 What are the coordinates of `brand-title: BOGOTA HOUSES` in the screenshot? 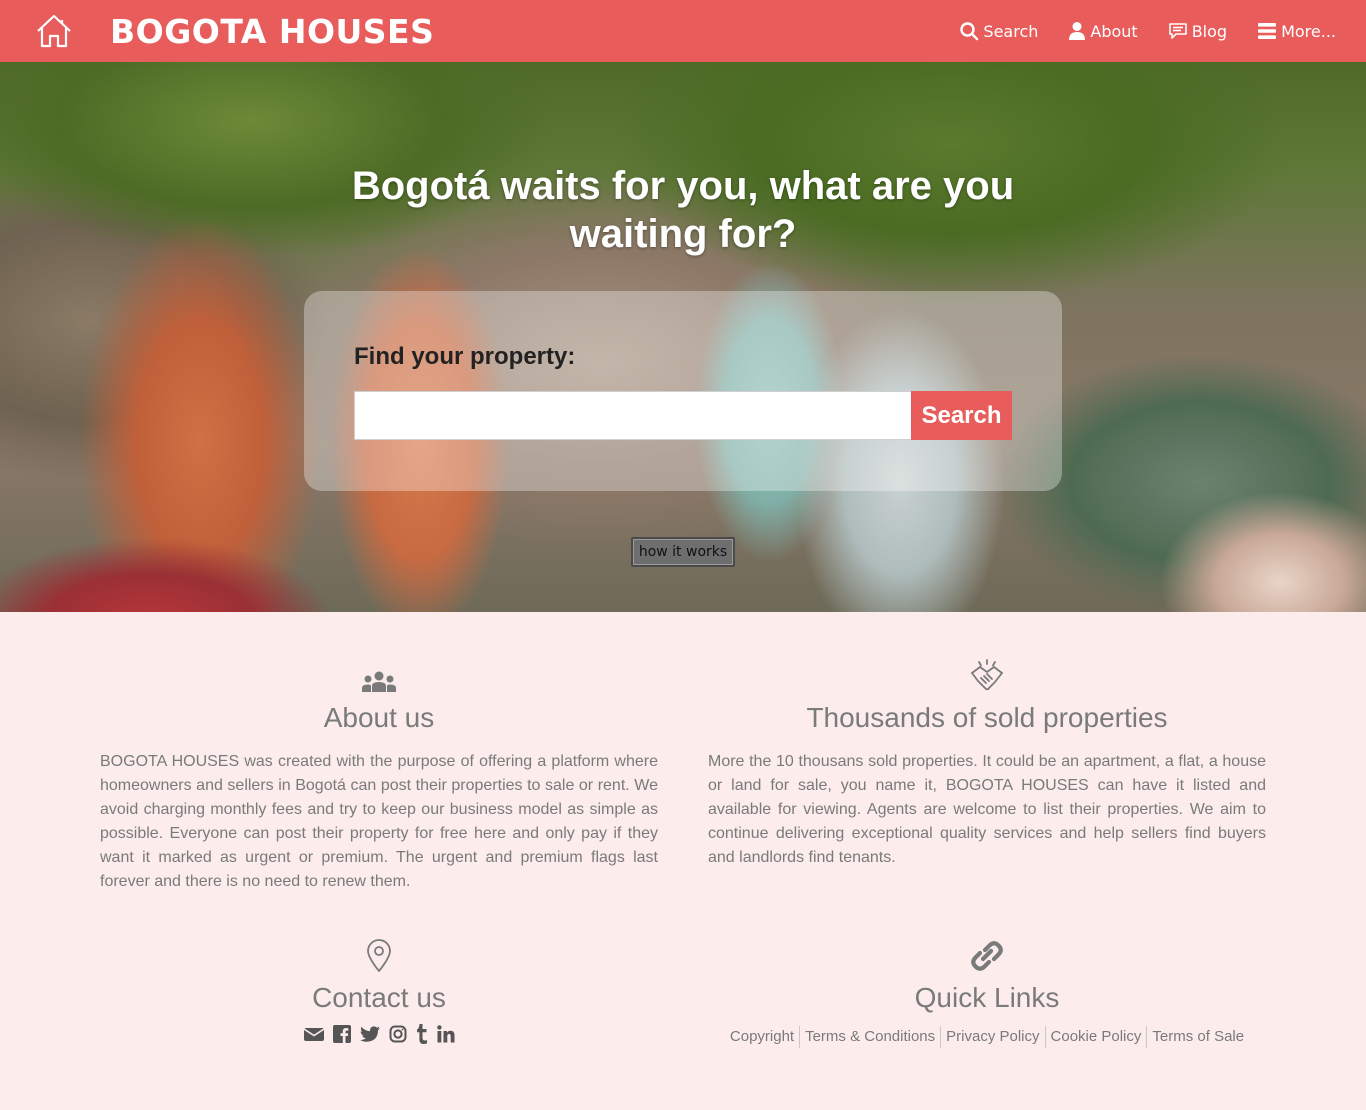 It's located at (272, 32).